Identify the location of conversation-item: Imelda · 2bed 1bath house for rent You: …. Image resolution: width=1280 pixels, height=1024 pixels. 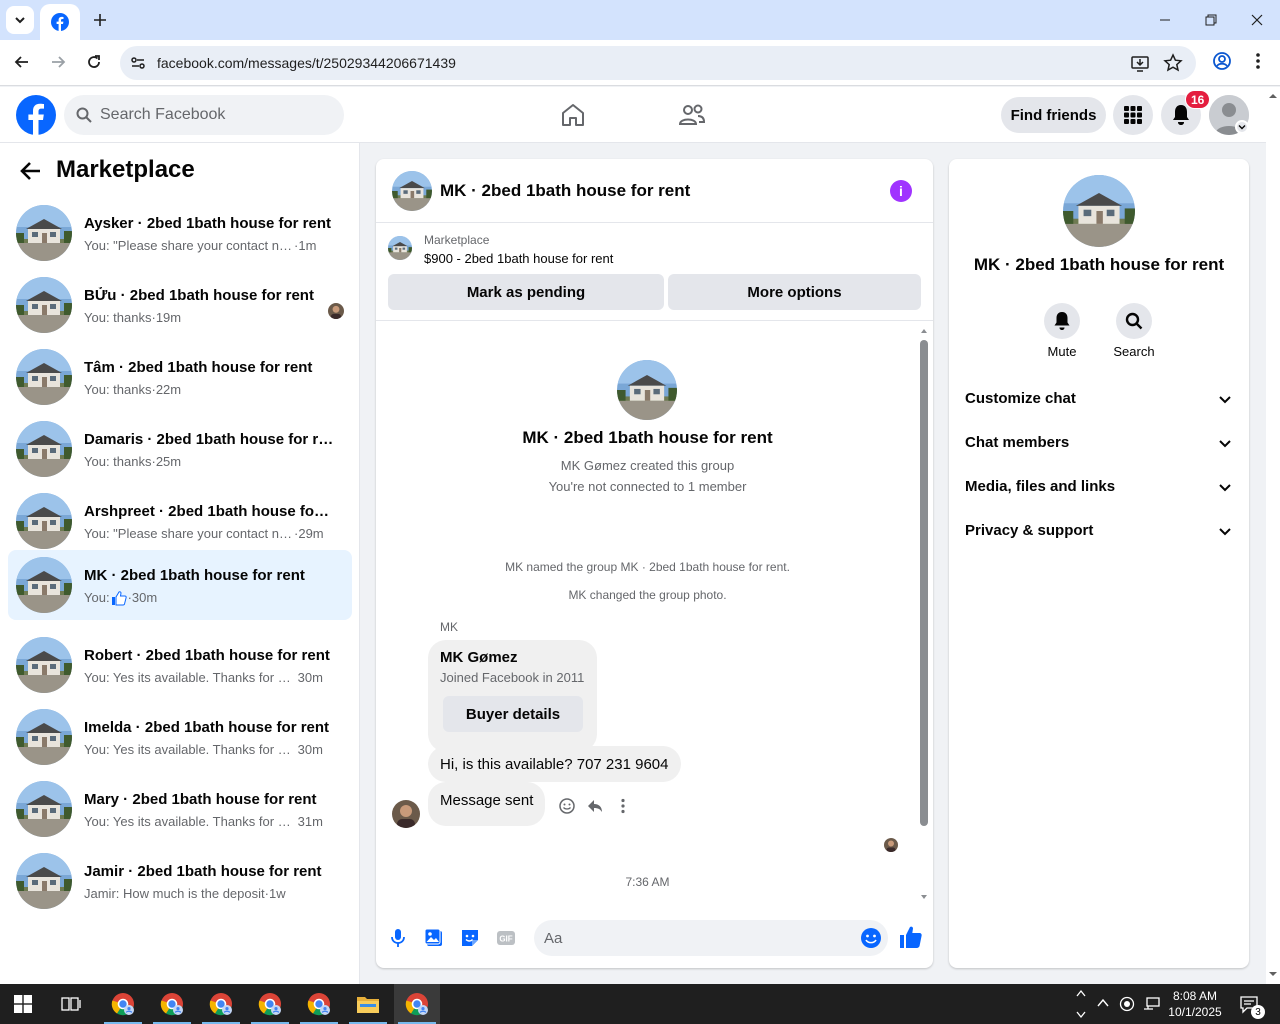
(180, 737).